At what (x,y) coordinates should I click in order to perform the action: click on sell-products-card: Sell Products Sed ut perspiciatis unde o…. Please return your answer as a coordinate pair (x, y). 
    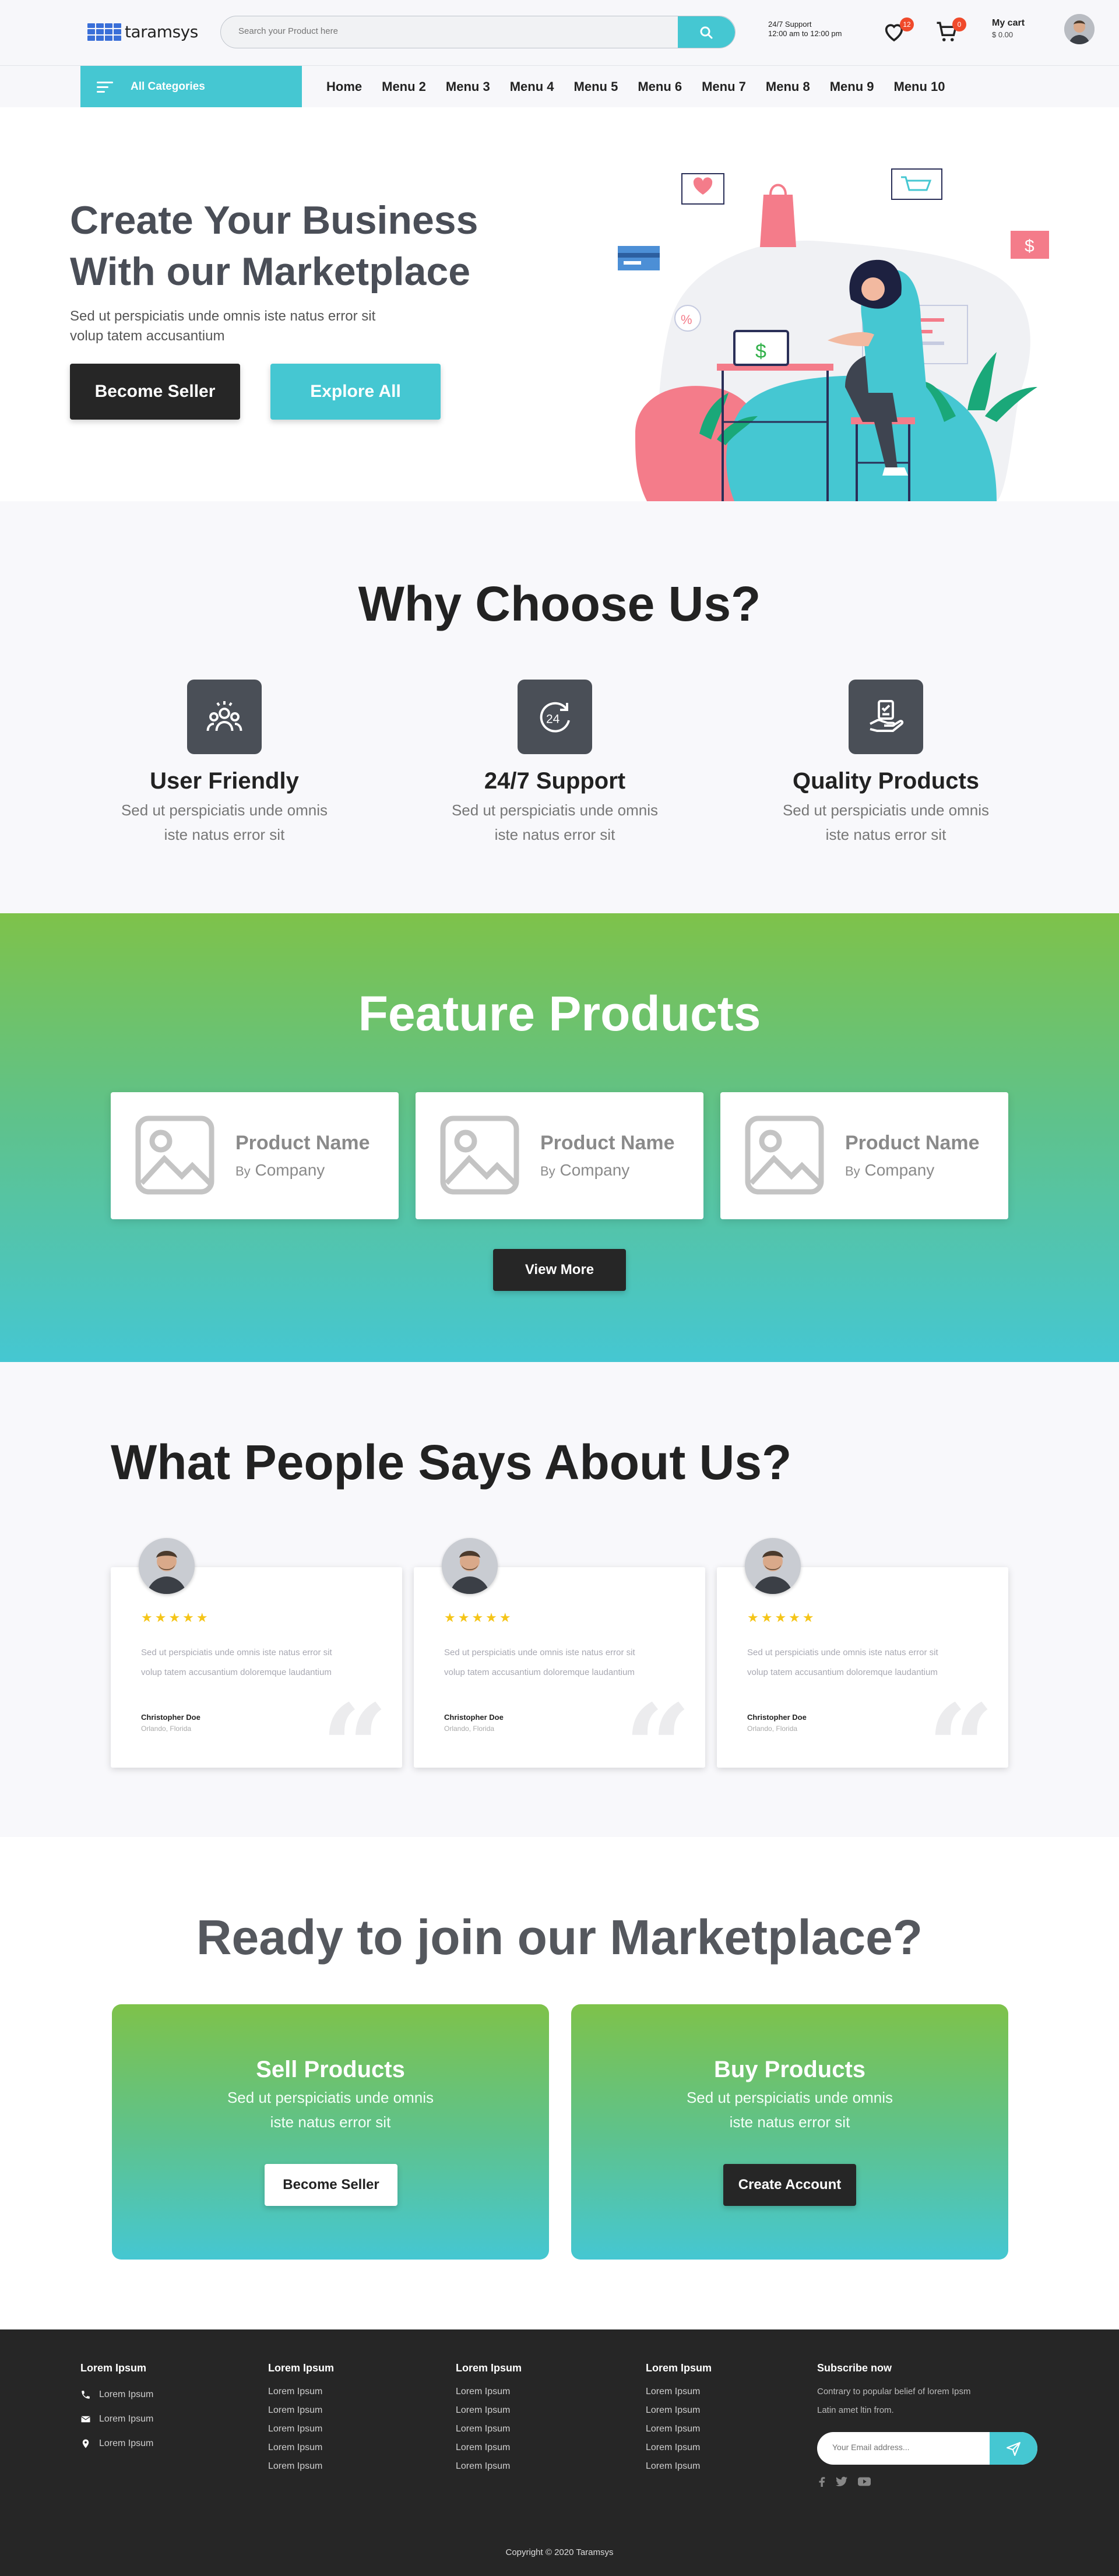
    Looking at the image, I should click on (330, 2132).